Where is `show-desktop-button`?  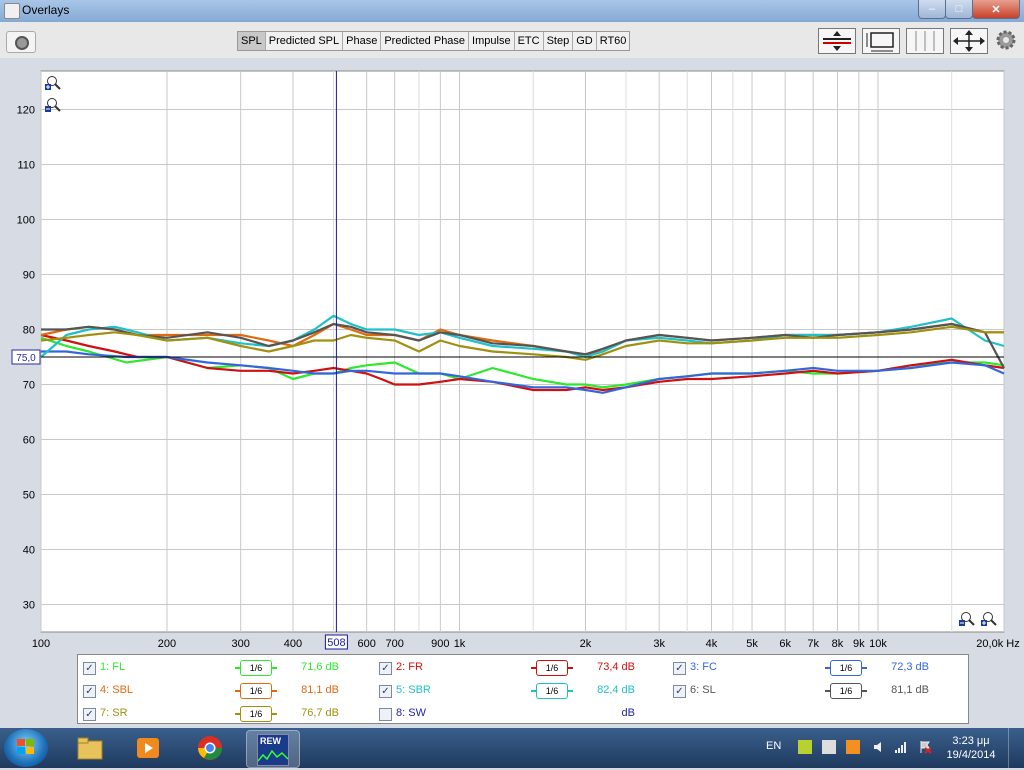
show-desktop-button is located at coordinates (1016, 748).